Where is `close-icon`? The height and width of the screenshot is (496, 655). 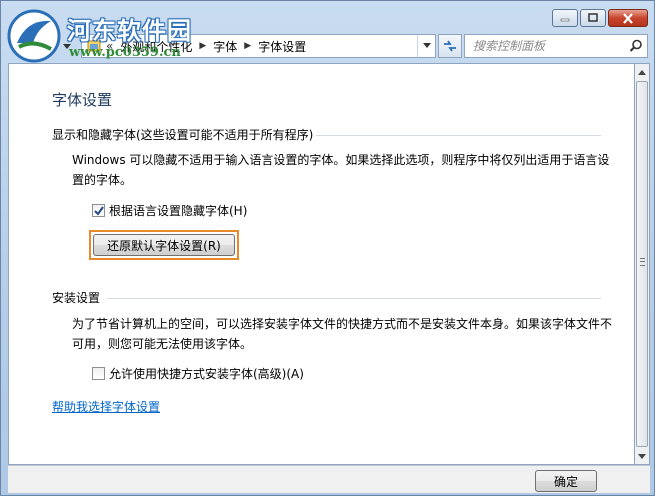
close-icon is located at coordinates (628, 18).